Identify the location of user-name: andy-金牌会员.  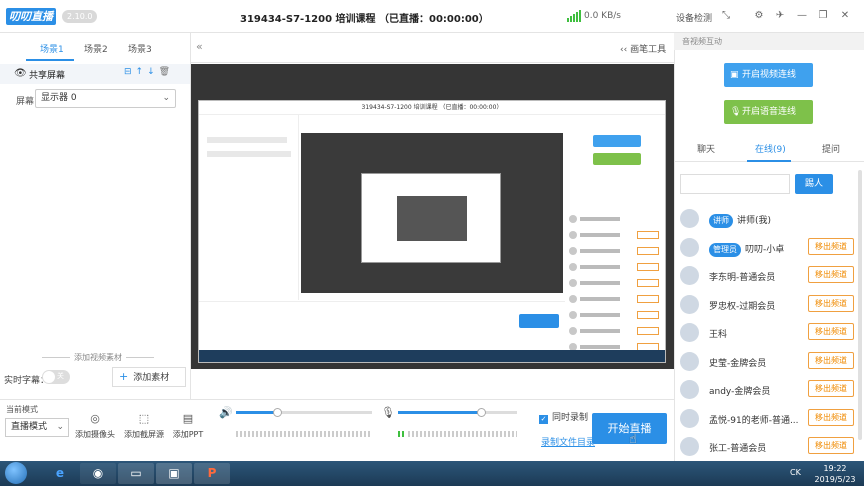
(739, 390).